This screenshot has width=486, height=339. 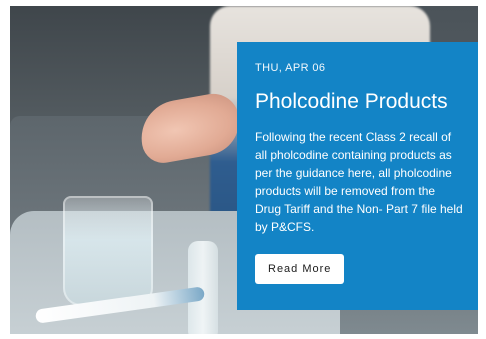 I want to click on post-title: Pholcodine Products, so click(x=351, y=101).